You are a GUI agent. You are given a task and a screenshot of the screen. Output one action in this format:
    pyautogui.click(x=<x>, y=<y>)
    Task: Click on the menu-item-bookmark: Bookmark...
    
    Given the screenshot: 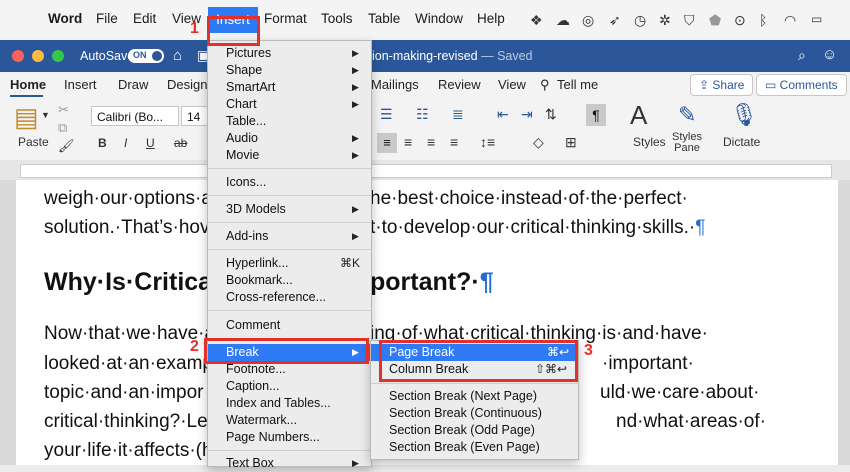 What is the action you would take?
    pyautogui.click(x=259, y=280)
    